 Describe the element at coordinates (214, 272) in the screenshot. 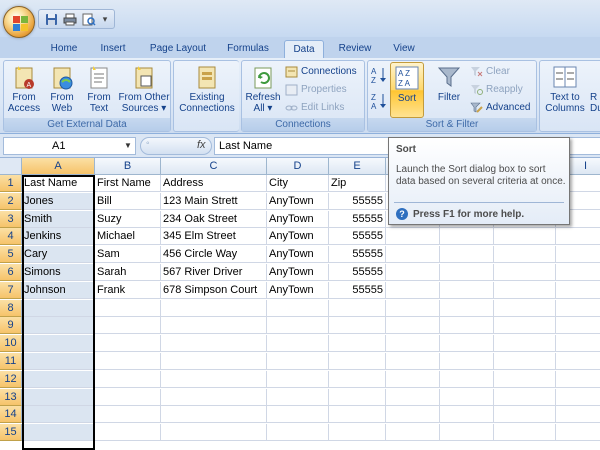

I see `cell-c6: 567 River Driver` at that location.